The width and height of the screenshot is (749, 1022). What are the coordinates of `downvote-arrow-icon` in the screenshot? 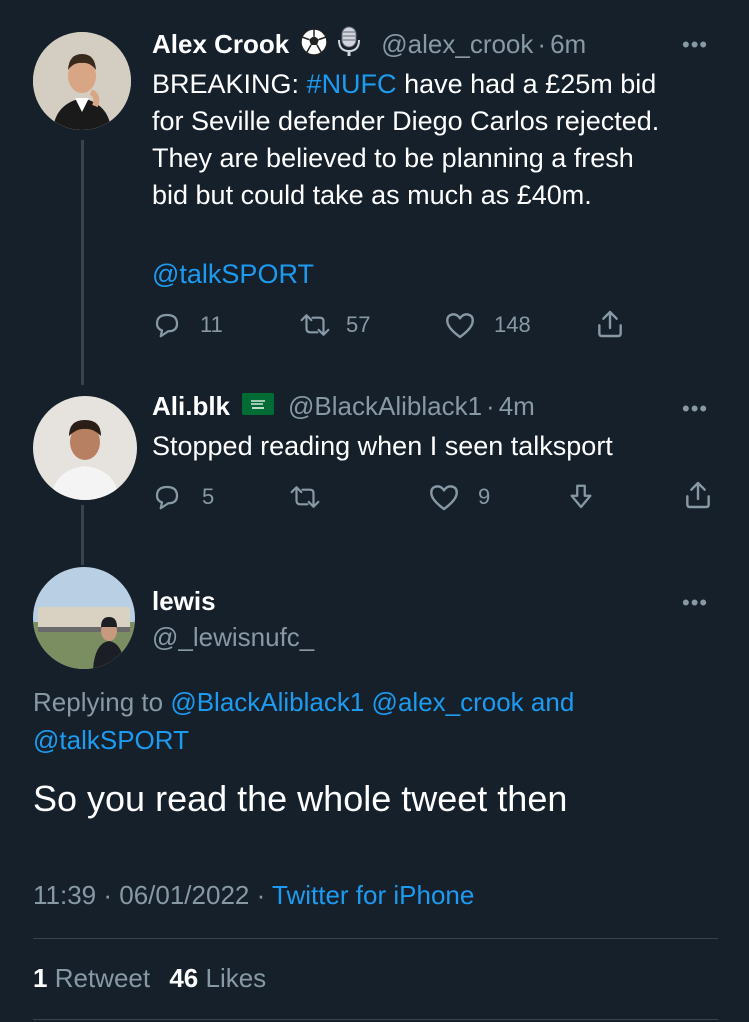 It's located at (581, 497).